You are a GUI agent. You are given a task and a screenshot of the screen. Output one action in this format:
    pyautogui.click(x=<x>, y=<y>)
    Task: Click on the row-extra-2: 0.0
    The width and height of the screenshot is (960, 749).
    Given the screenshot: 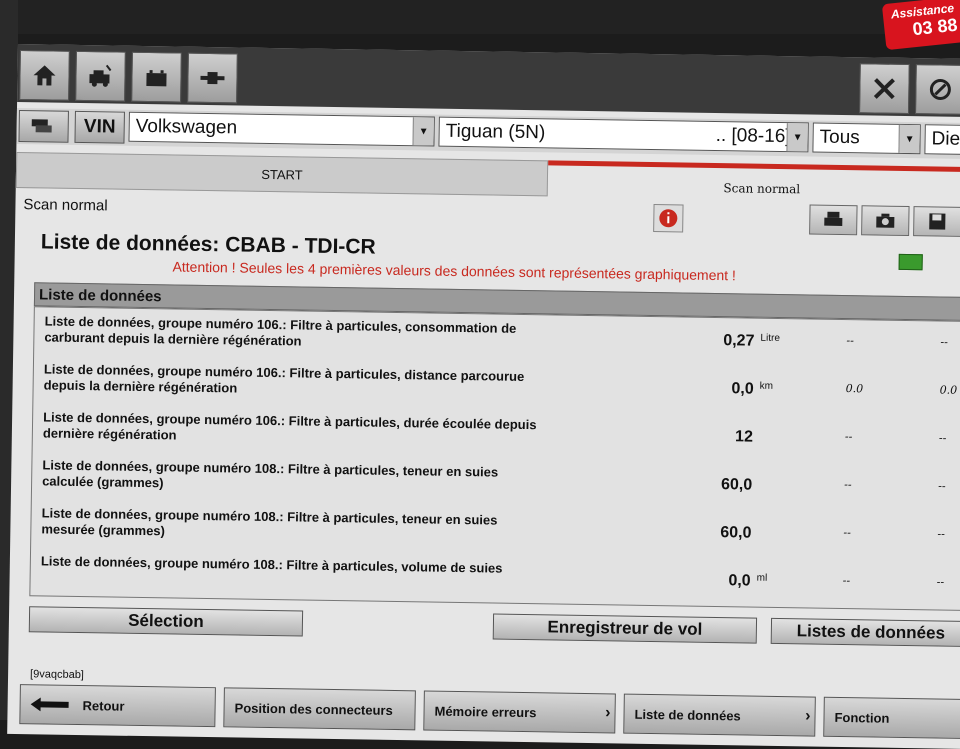 What is the action you would take?
    pyautogui.click(x=948, y=390)
    